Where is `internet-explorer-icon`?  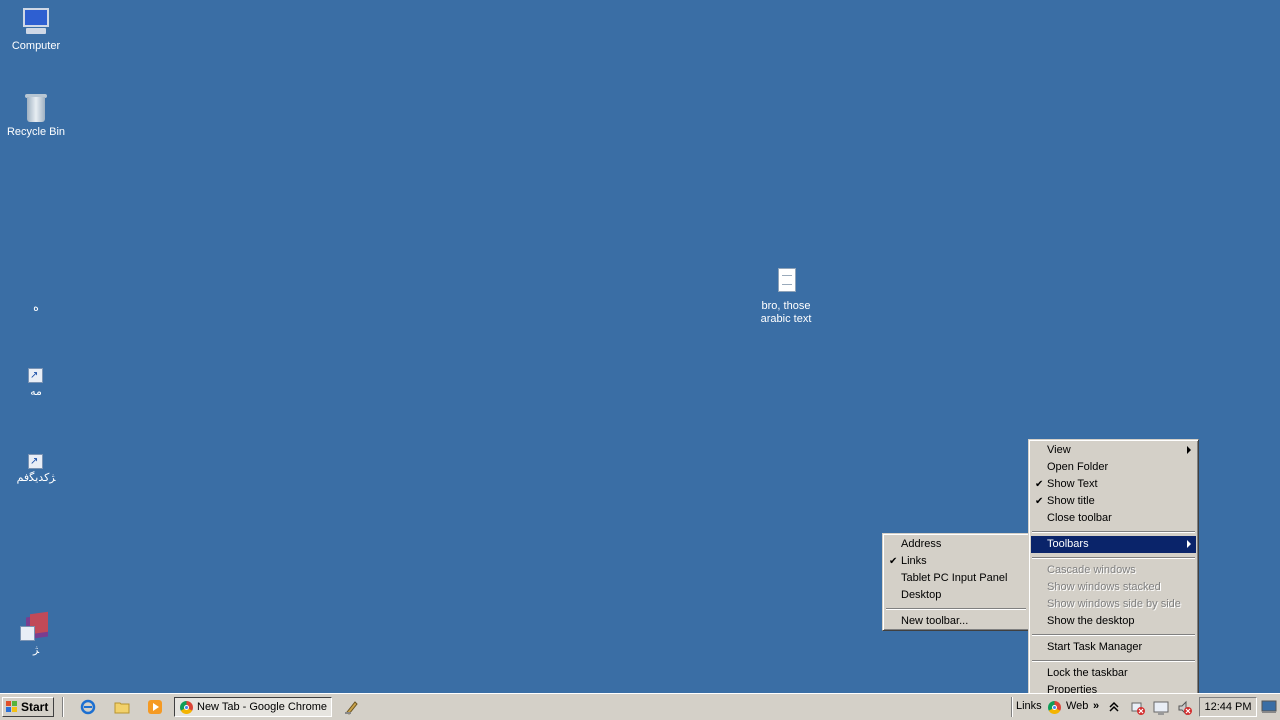
internet-explorer-icon is located at coordinates (88, 707).